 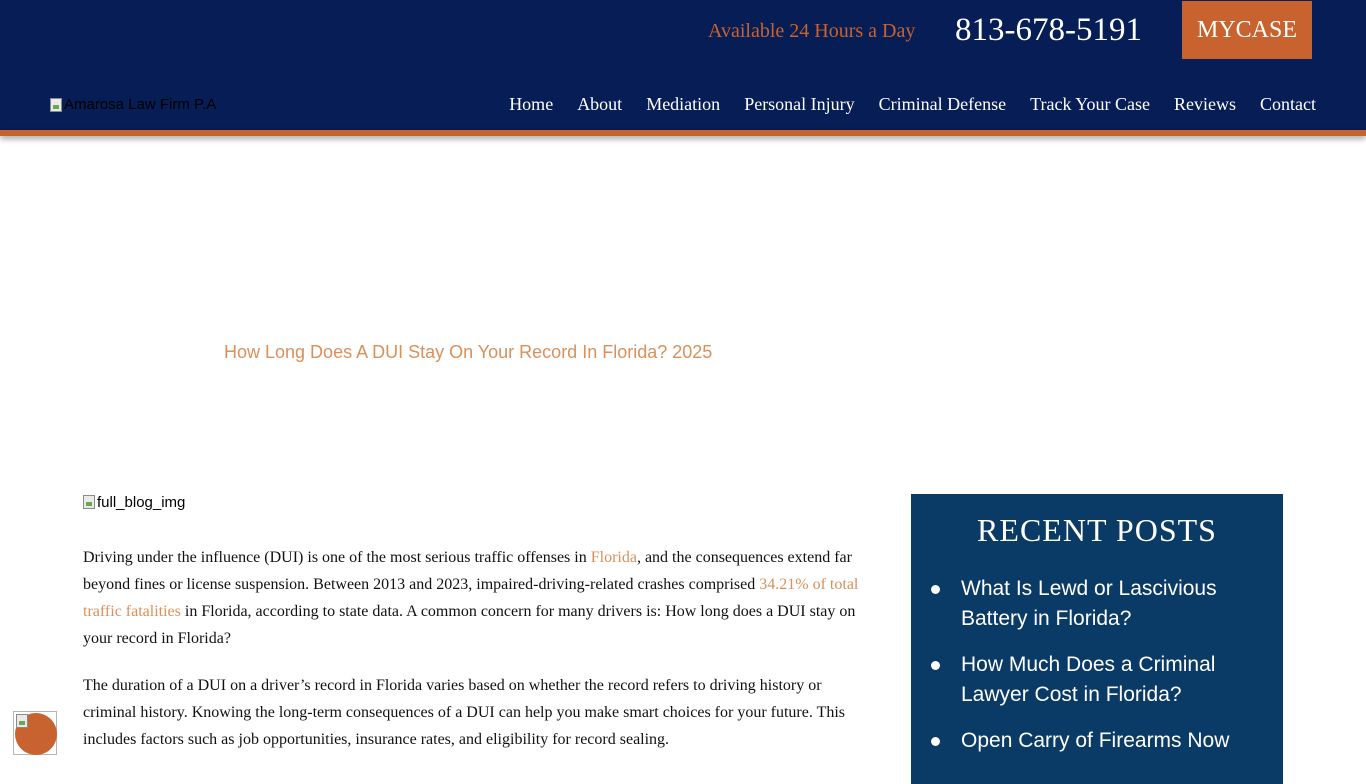 What do you see at coordinates (683, 133) in the screenshot?
I see `header-accent-bar` at bounding box center [683, 133].